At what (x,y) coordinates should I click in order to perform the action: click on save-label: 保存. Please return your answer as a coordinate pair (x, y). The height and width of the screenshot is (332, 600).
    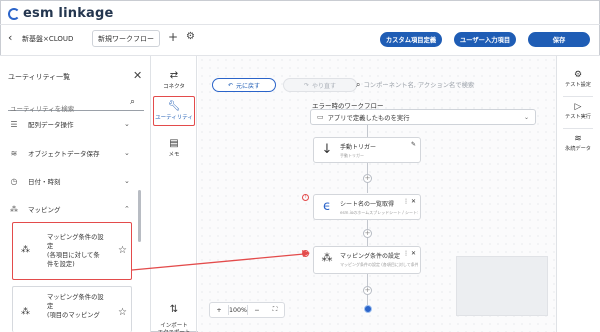
    Looking at the image, I should click on (559, 40).